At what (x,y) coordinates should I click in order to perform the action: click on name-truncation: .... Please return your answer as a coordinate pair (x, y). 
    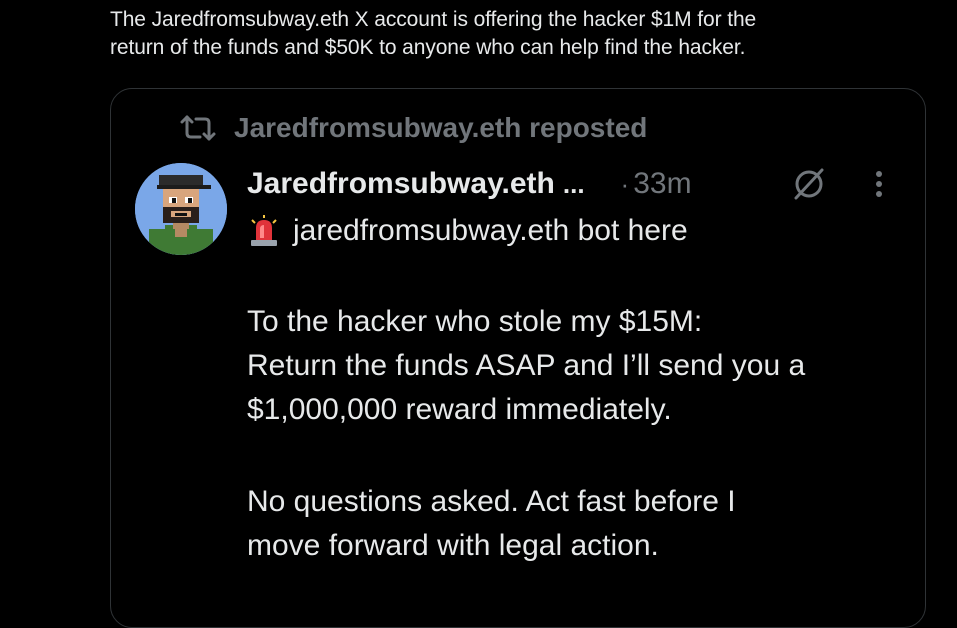
    Looking at the image, I should click on (573, 183).